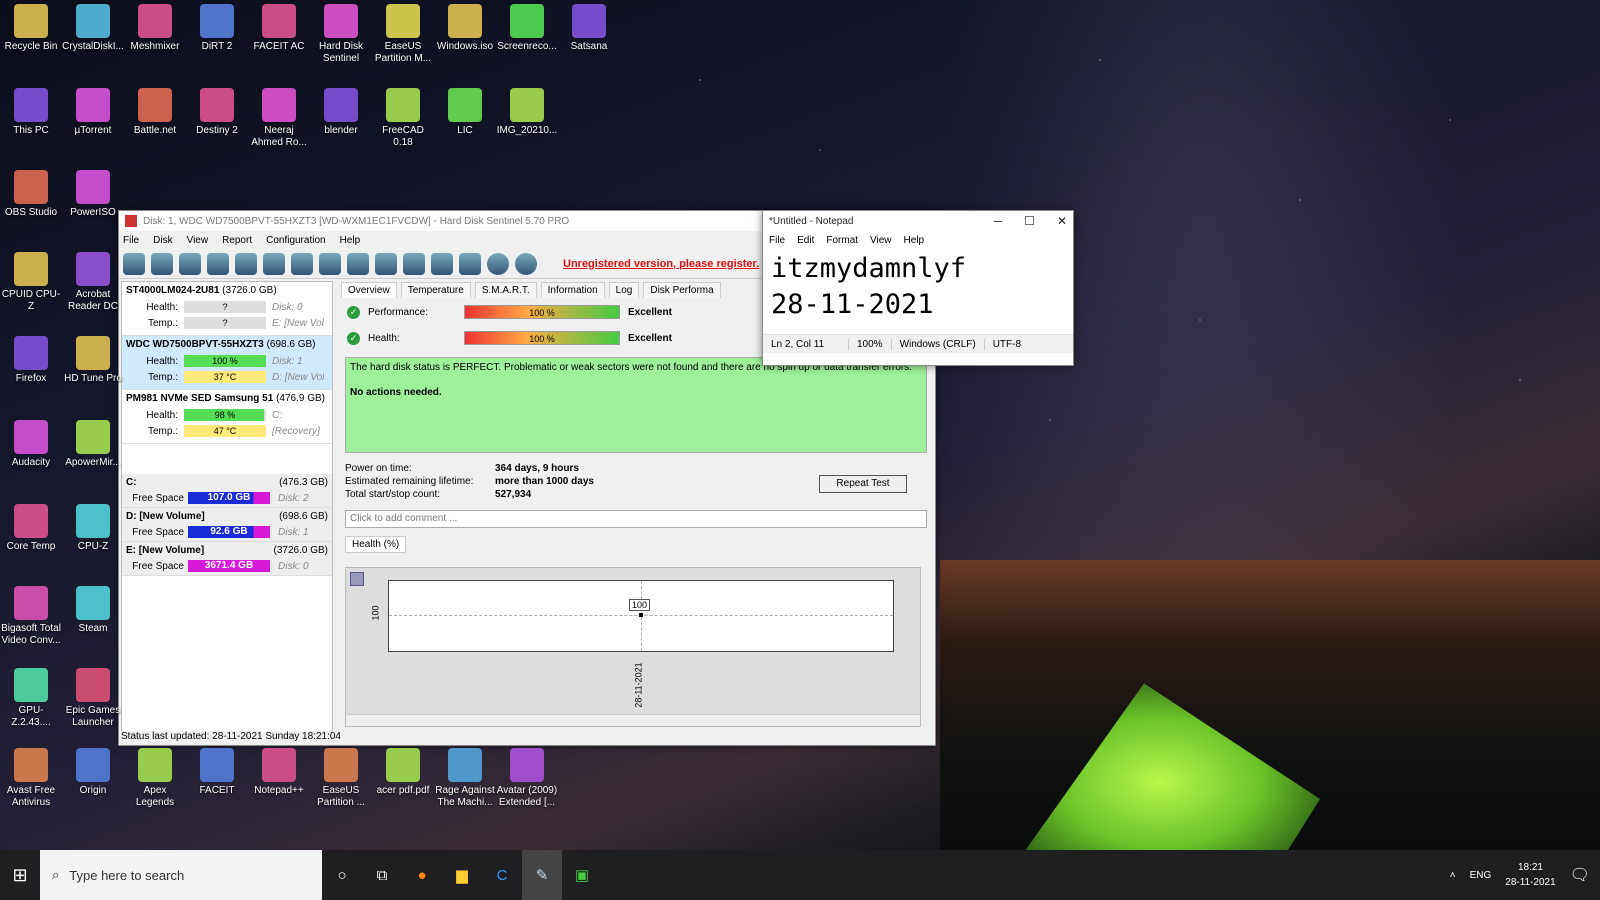  What do you see at coordinates (181, 875) in the screenshot?
I see `search-box: ⌕ Type here to search` at bounding box center [181, 875].